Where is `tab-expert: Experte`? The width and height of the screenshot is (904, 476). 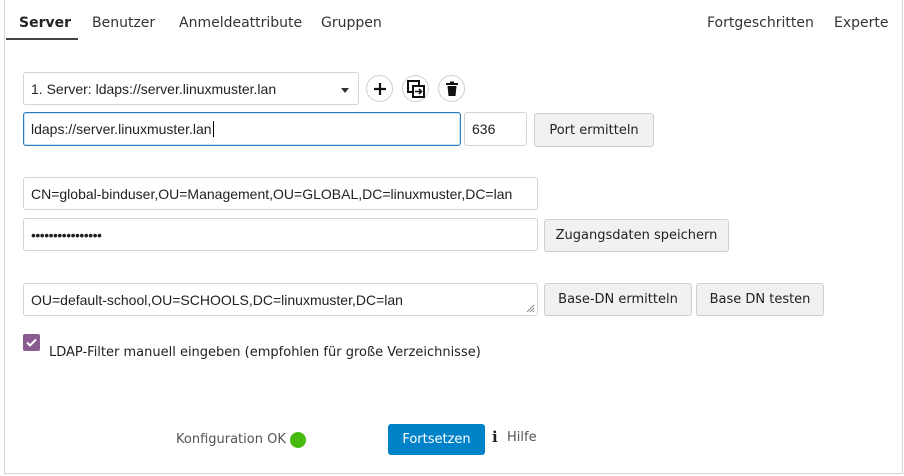 tab-expert: Experte is located at coordinates (861, 23).